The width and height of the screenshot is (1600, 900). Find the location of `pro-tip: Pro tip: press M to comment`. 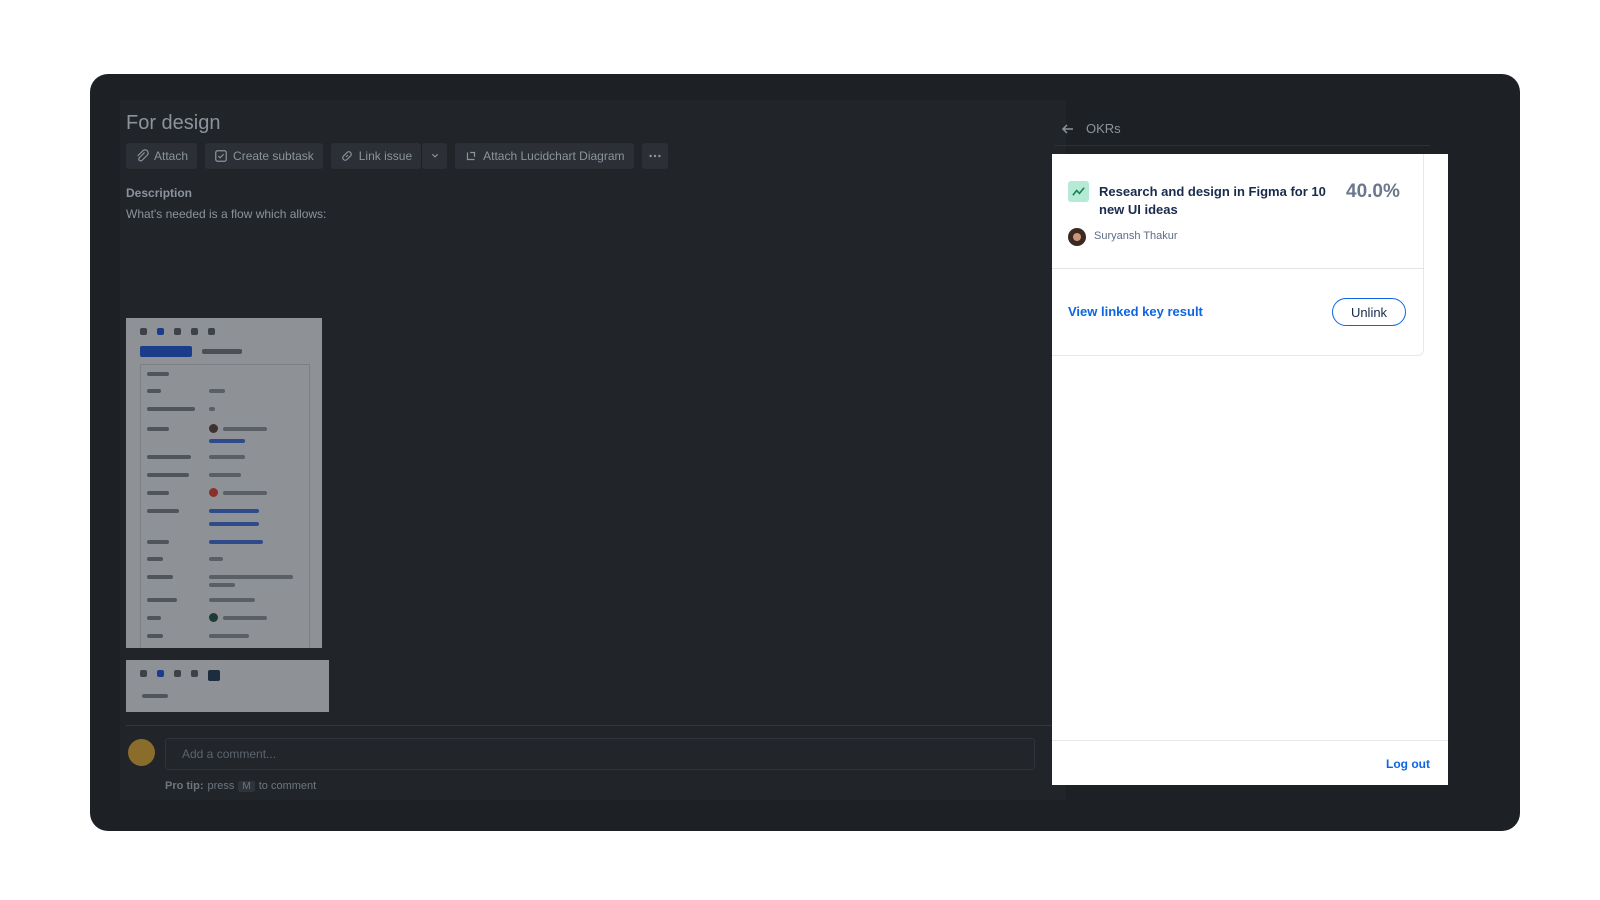

pro-tip: Pro tip: press M to comment is located at coordinates (240, 786).